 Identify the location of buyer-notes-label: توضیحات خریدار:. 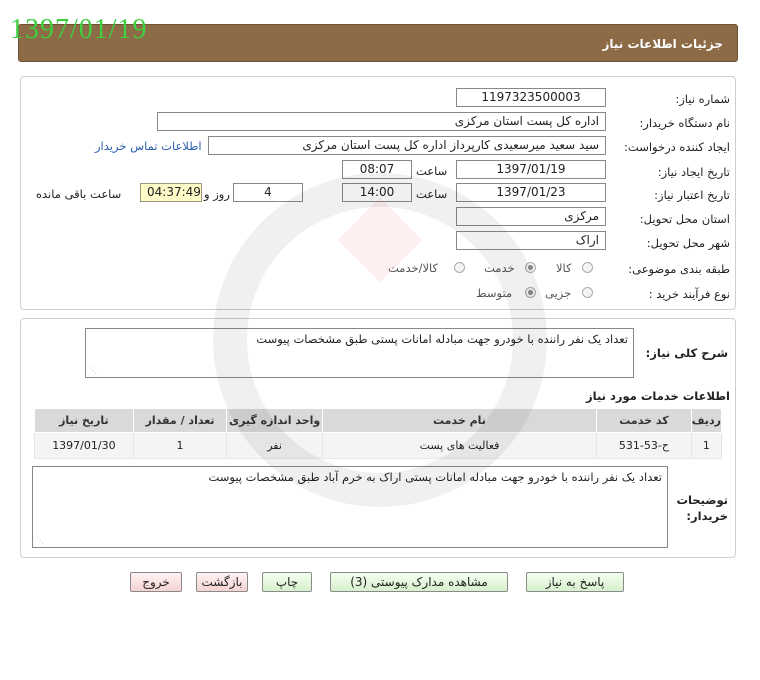
(702, 508).